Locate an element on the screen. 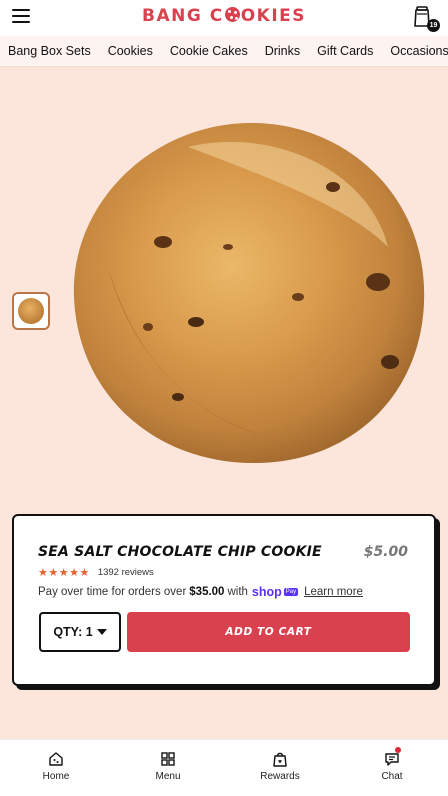  product-rating: ★★★★★ 1392 reviews is located at coordinates (96, 572).